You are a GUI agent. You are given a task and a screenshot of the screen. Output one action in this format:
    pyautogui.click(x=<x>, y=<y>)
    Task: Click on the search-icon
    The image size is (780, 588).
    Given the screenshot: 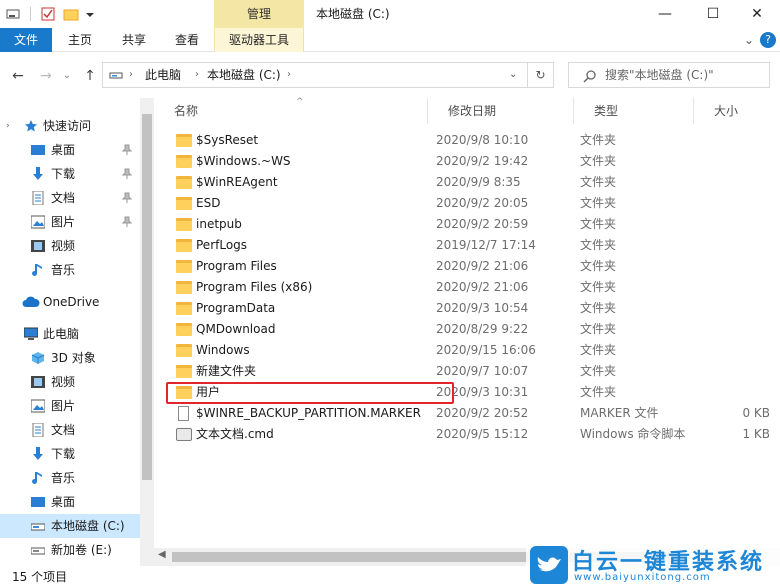 What is the action you would take?
    pyautogui.click(x=589, y=76)
    